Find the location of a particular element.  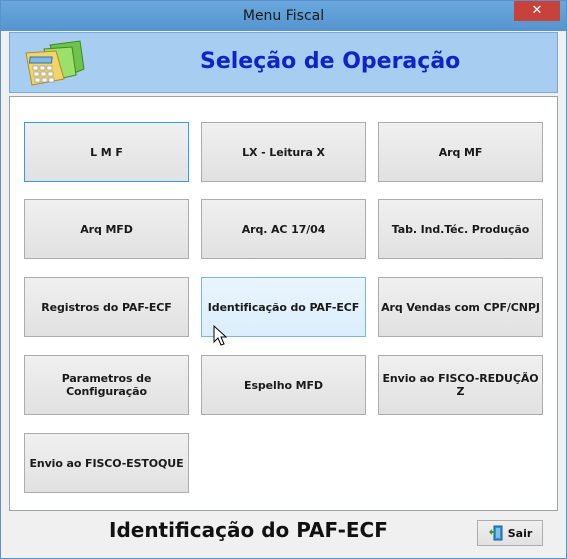

page-title: Seleção de Operação is located at coordinates (330, 61).